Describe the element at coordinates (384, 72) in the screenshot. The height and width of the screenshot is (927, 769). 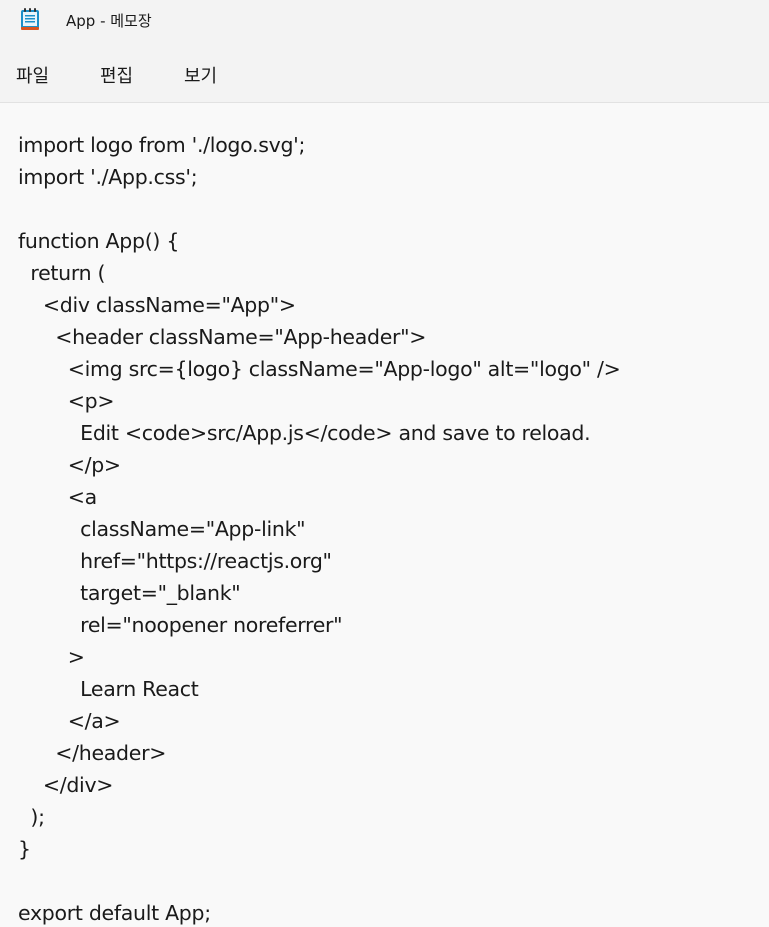
I see `menu-bar: 파일 편집 보기` at that location.